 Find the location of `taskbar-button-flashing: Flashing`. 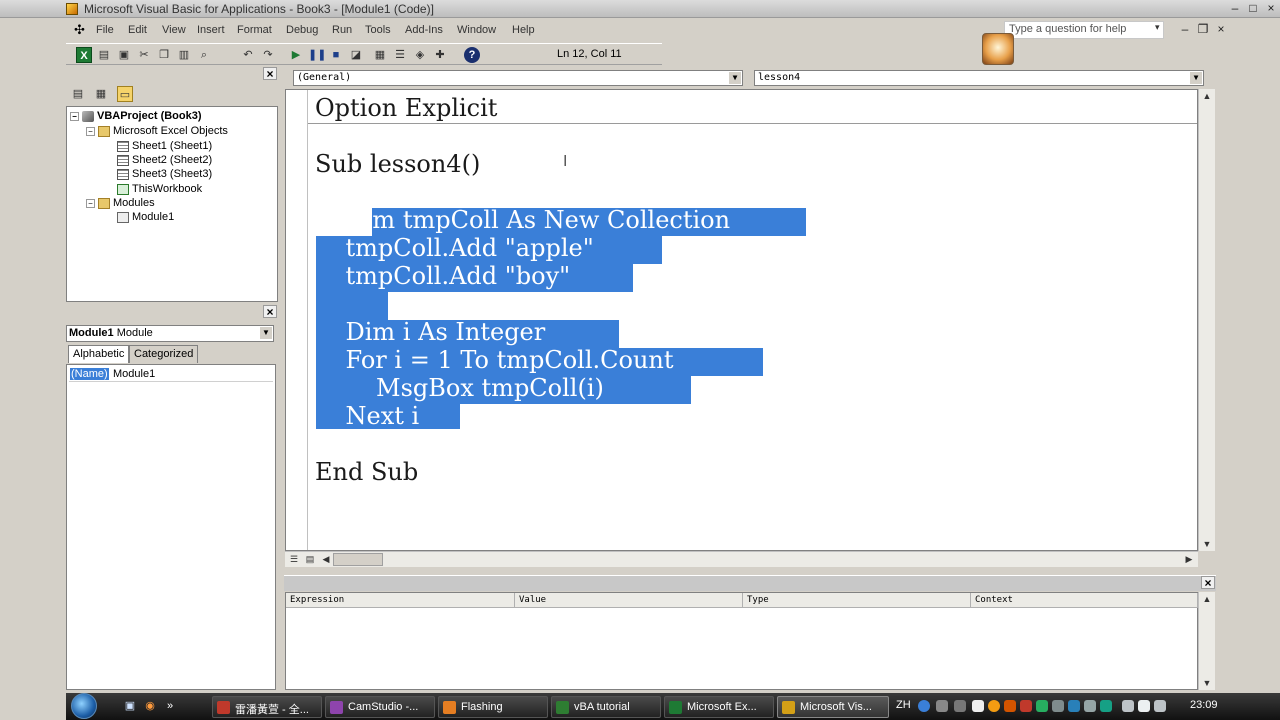

taskbar-button-flashing: Flashing is located at coordinates (493, 707).